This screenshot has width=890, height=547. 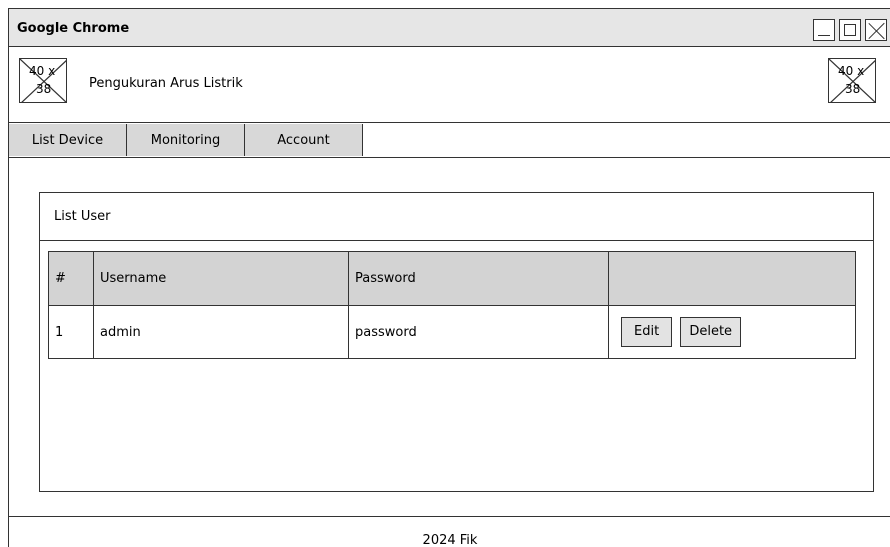 I want to click on maximize-icon, so click(x=850, y=30).